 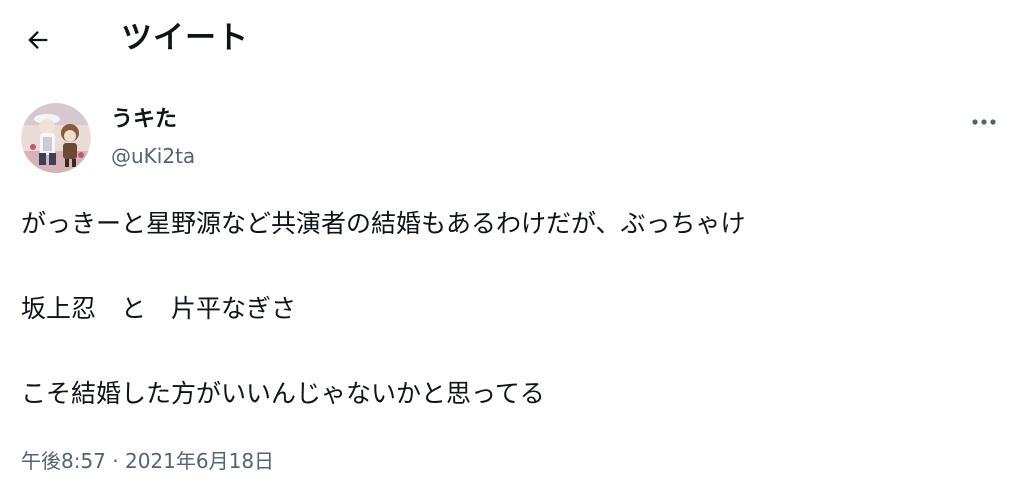 I want to click on back-button, so click(x=38, y=40).